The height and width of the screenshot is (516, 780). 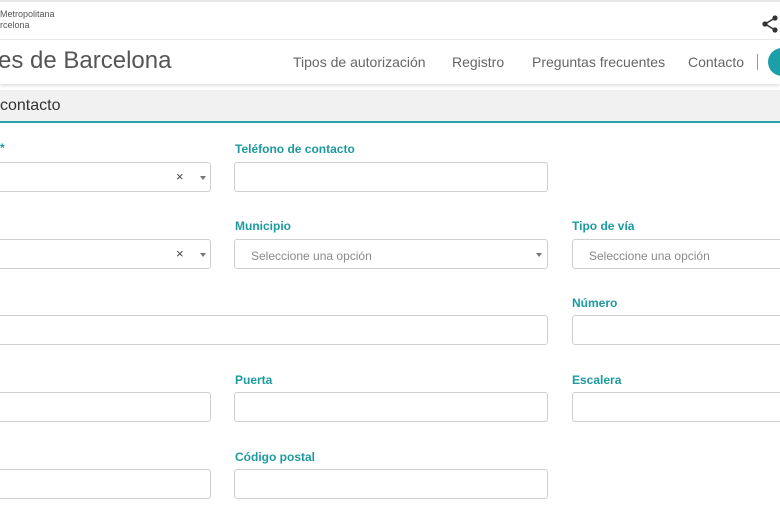 What do you see at coordinates (597, 380) in the screenshot?
I see `label-escalera: Escalera` at bounding box center [597, 380].